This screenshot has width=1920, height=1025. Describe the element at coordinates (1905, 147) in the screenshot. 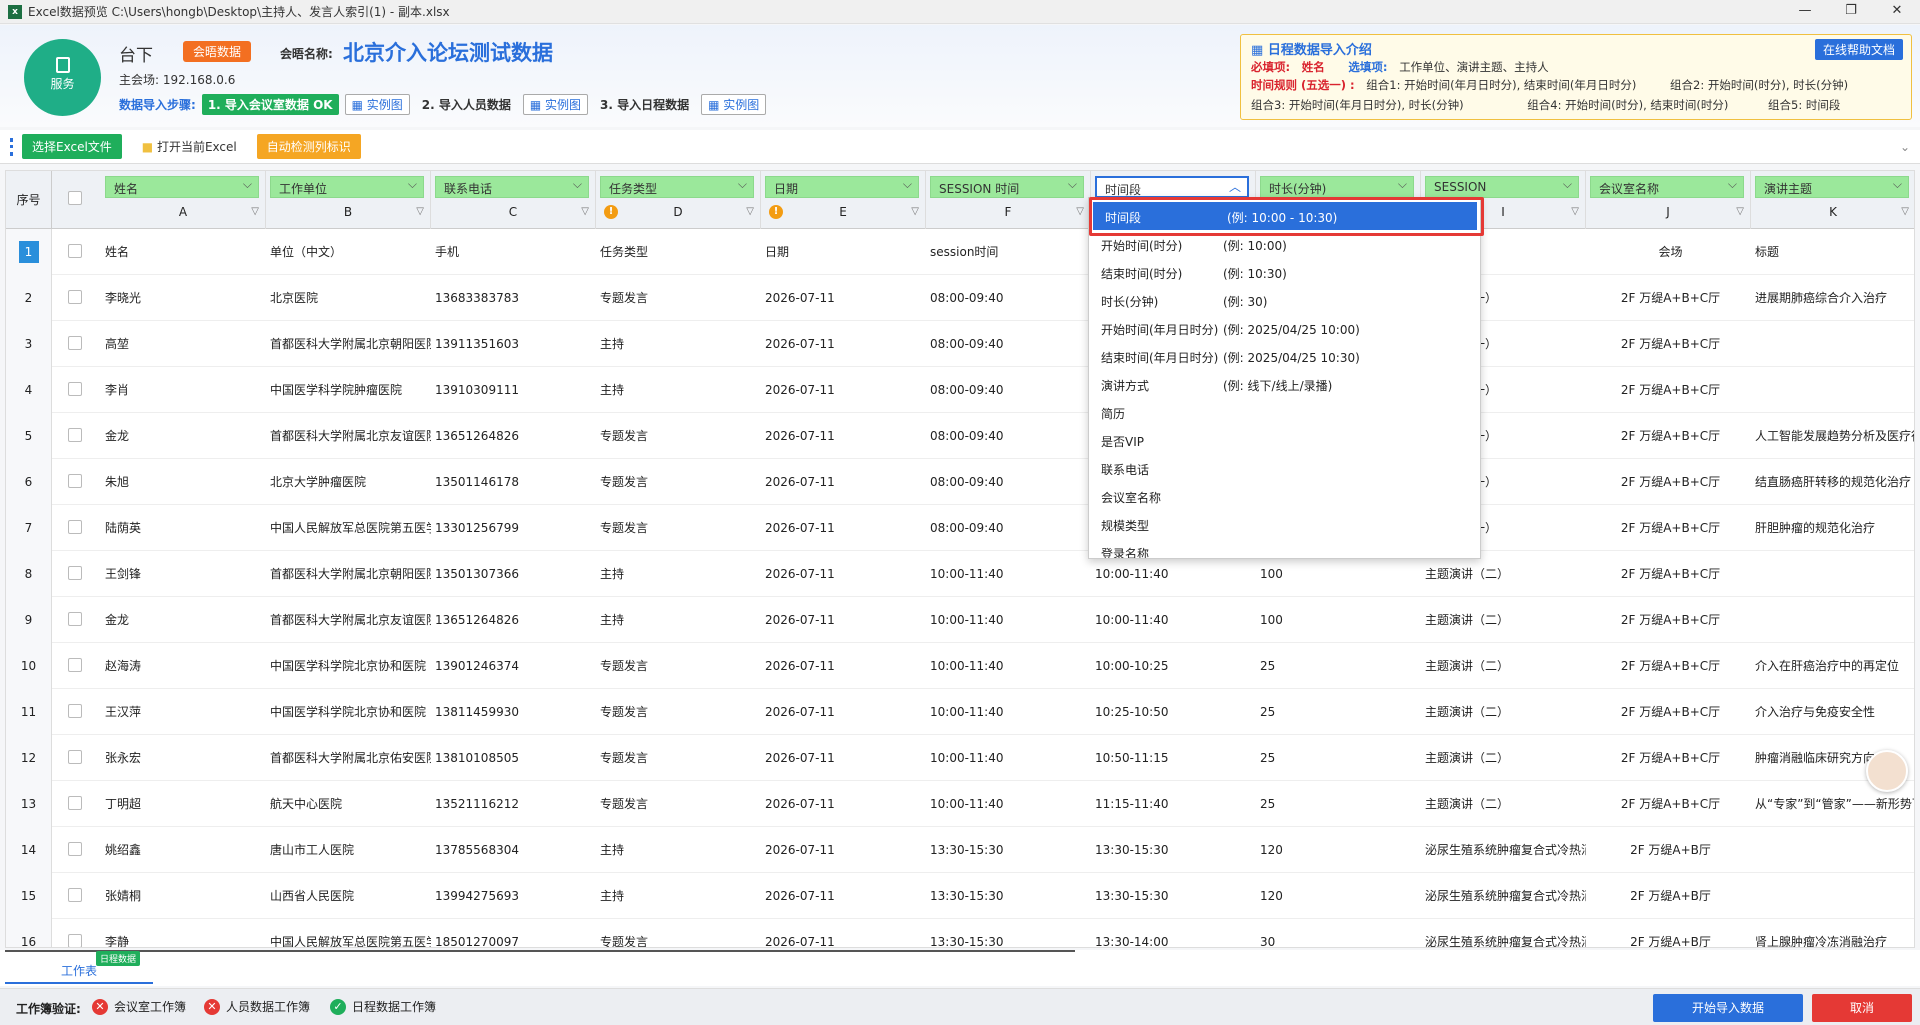

I see `chevron-down-icon: ⌄` at that location.